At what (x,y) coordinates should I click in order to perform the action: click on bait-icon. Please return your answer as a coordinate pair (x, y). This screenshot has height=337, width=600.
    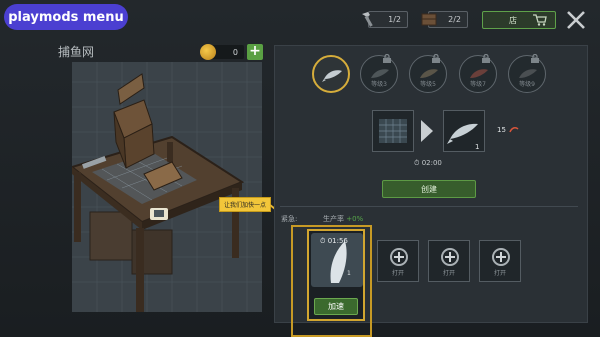
    Looking at the image, I should click on (514, 130).